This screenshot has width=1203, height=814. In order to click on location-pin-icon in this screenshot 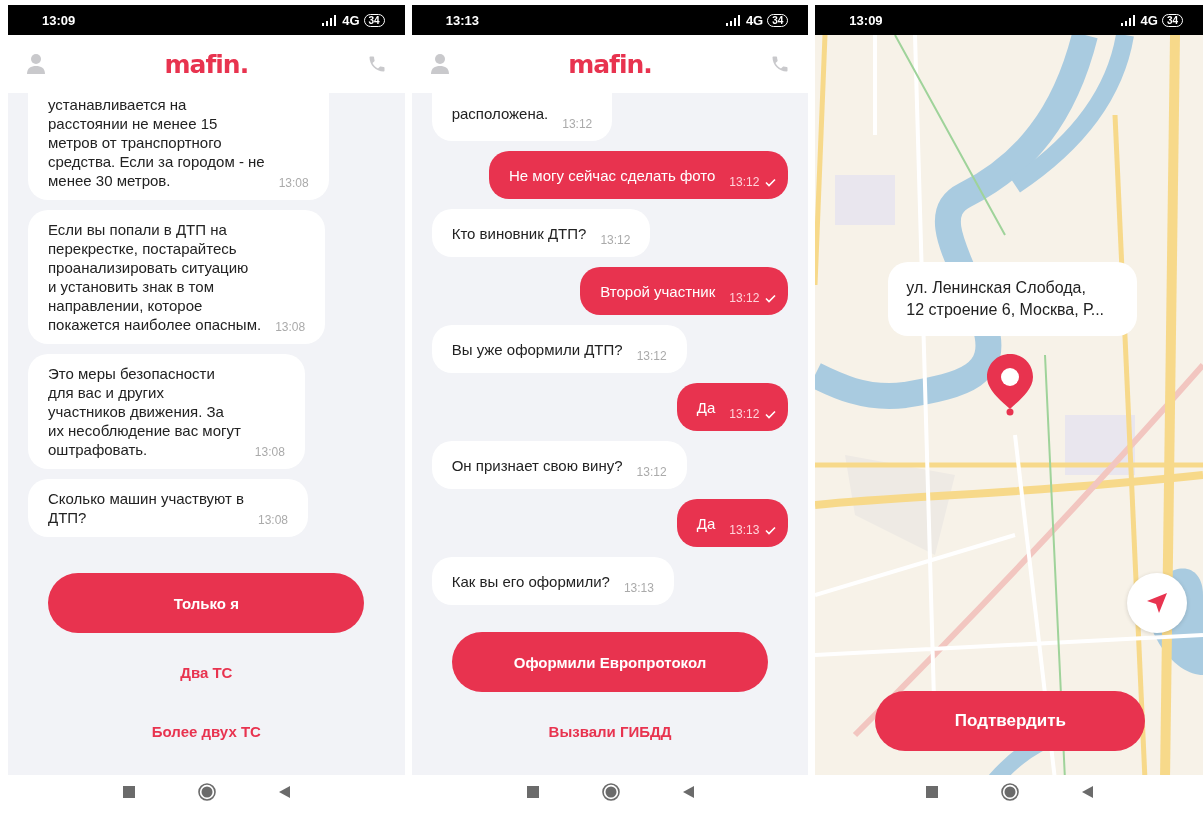, I will do `click(1010, 384)`.